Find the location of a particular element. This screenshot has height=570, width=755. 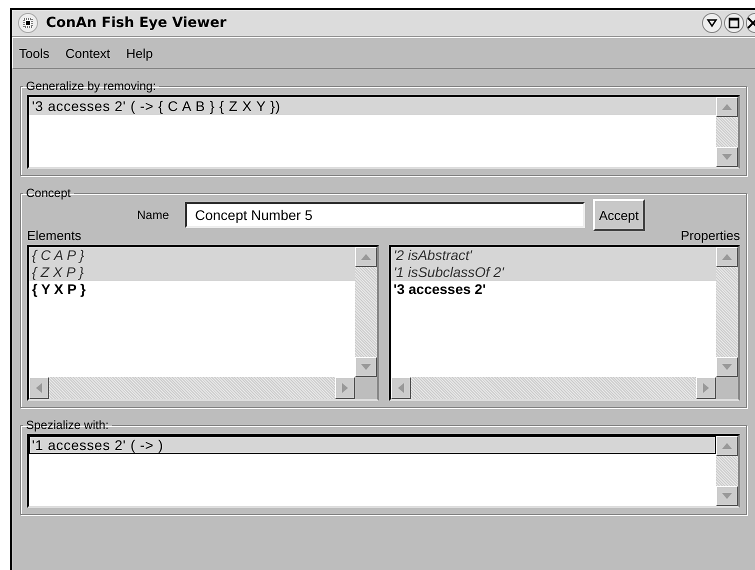

properties-label: Properties is located at coordinates (710, 235).